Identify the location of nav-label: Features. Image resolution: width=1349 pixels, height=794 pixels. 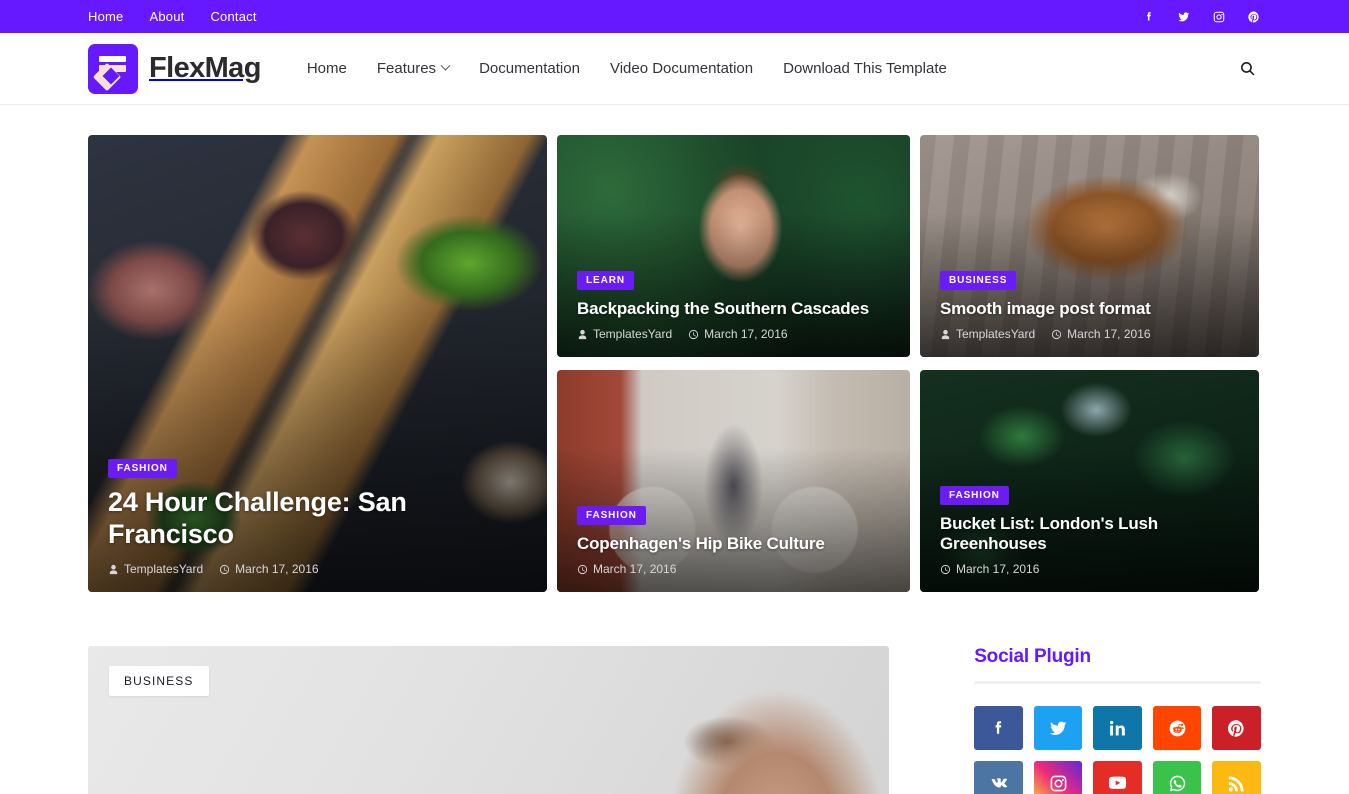
(406, 68).